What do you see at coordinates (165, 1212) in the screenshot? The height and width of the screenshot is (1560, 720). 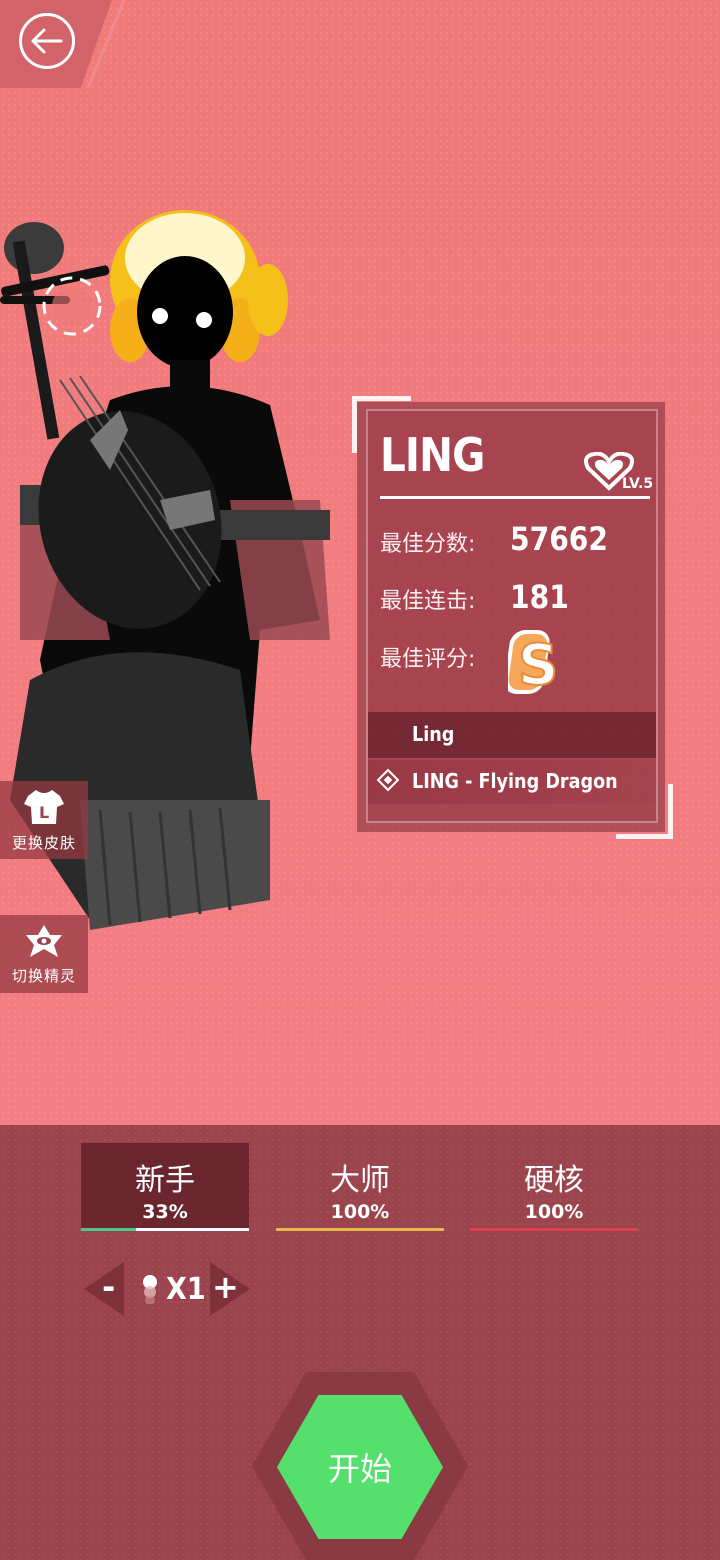 I see `difficulty-percent: 33%` at bounding box center [165, 1212].